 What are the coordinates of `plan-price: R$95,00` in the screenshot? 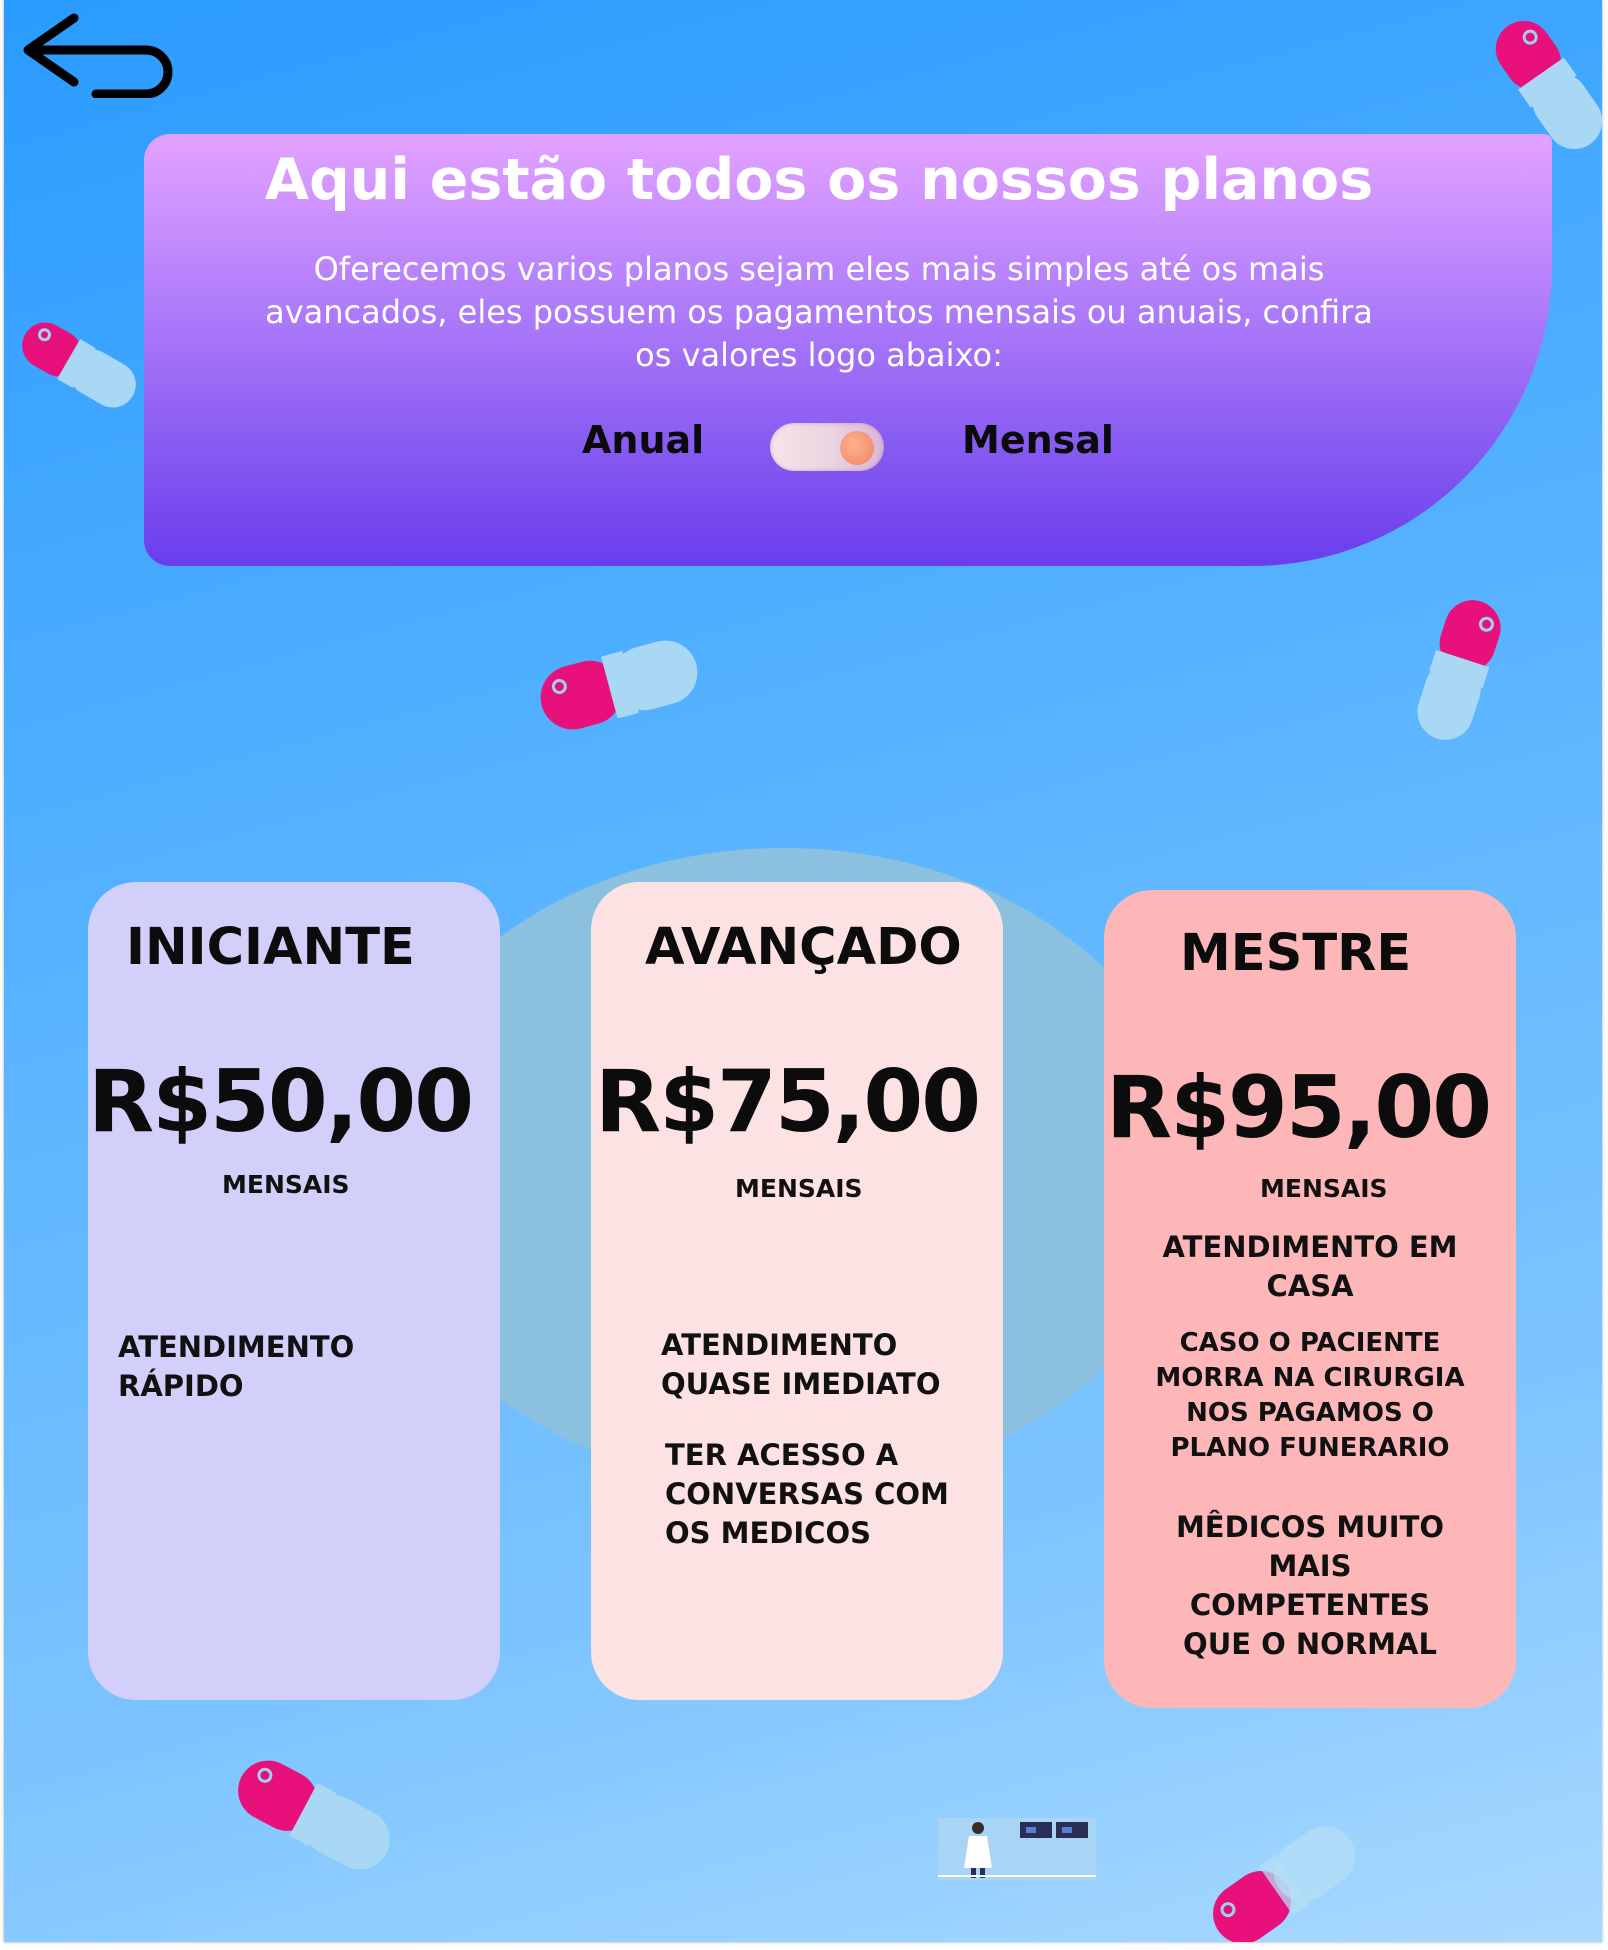 It's located at (1299, 1108).